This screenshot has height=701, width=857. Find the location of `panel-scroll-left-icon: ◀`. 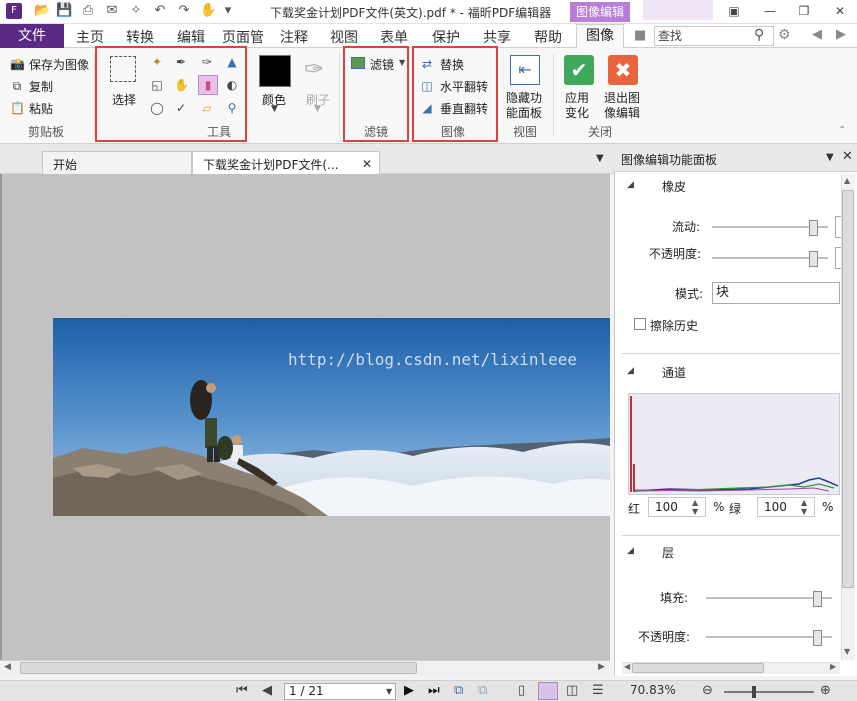

panel-scroll-left-icon: ◀ is located at coordinates (627, 666).